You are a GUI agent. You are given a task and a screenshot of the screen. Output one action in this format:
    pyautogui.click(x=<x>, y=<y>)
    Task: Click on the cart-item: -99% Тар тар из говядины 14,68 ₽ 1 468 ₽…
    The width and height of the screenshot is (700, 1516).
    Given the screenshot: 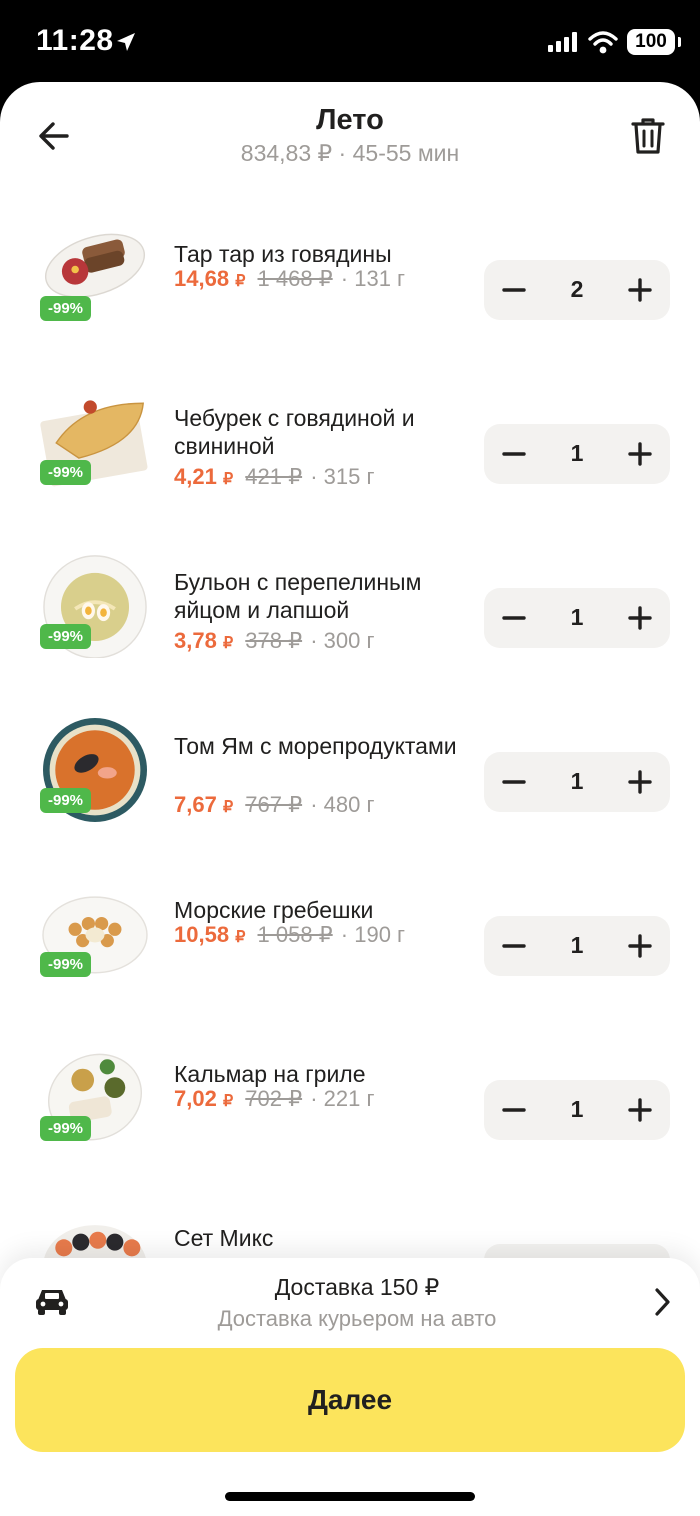 What is the action you would take?
    pyautogui.click(x=350, y=304)
    